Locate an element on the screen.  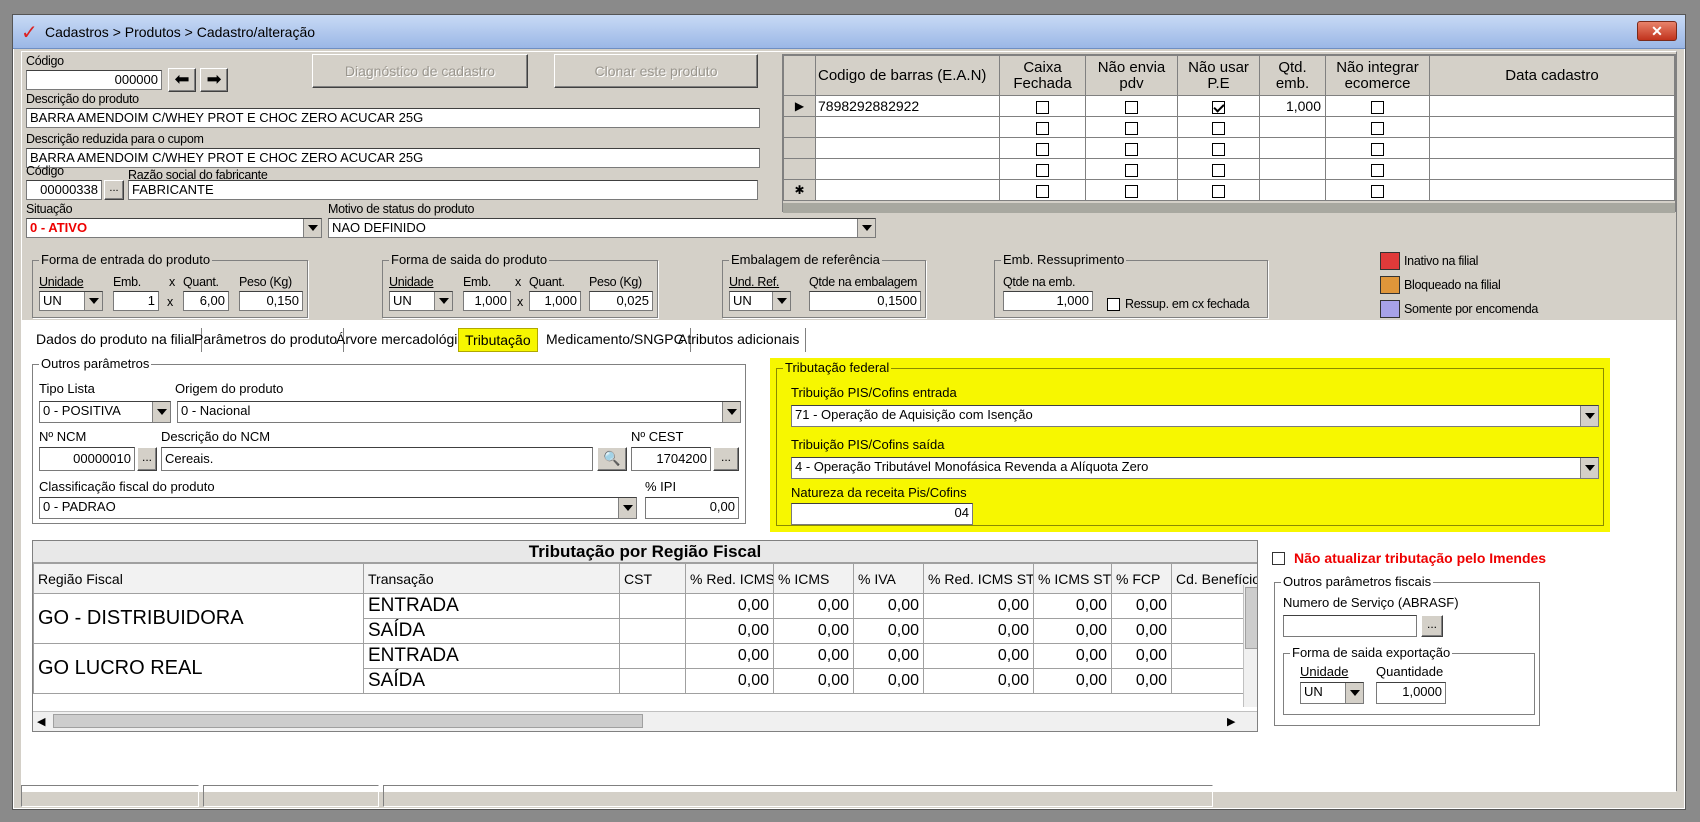
ean-row: ✱ is located at coordinates (1229, 190).